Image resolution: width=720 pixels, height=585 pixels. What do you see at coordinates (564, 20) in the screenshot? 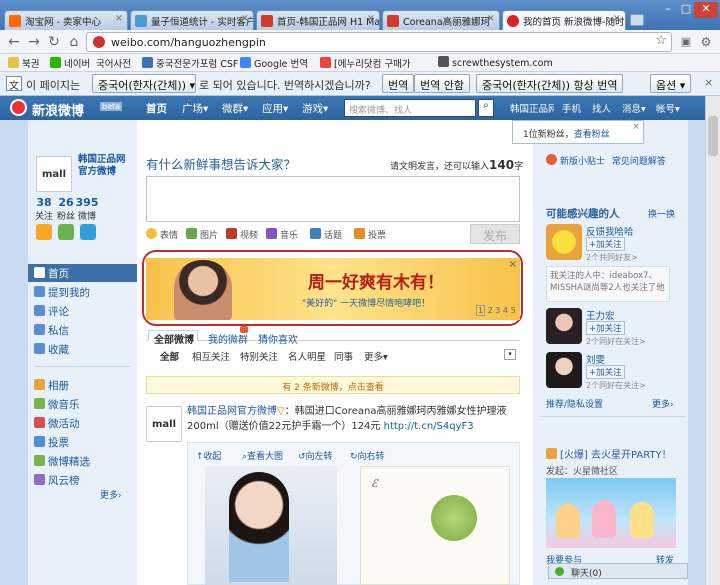
I see `browser-tab-active: 我的首页 新浪微博-随时 ×` at bounding box center [564, 20].